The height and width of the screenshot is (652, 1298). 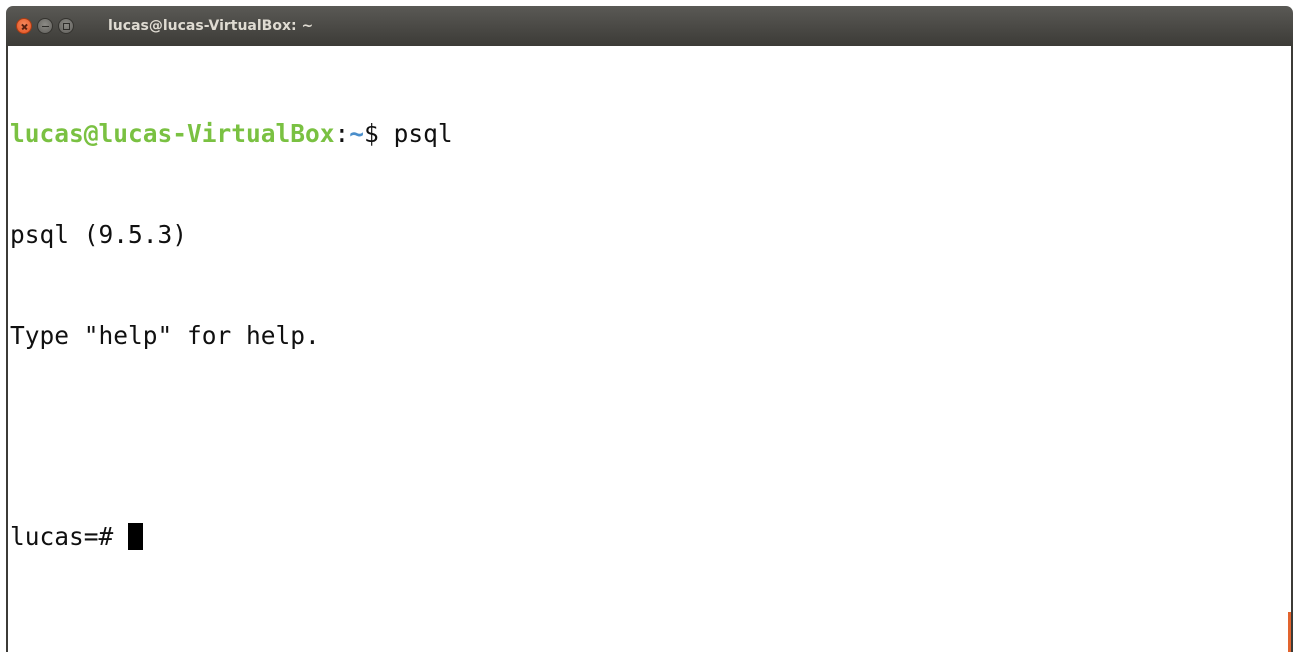 What do you see at coordinates (165, 335) in the screenshot?
I see `output-line-help: Type "help" for help.` at bounding box center [165, 335].